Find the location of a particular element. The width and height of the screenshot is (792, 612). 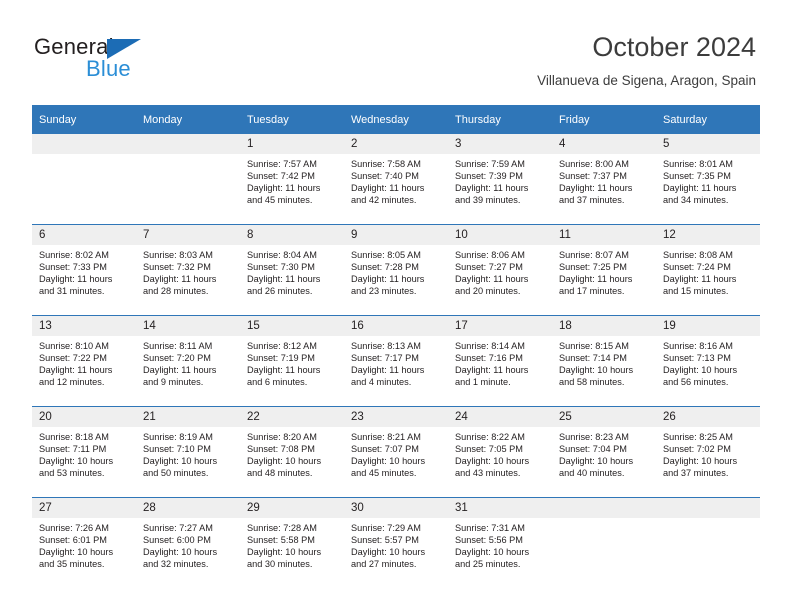

day-info-line: Sunrise: 8:18 AM is located at coordinates (74, 437).